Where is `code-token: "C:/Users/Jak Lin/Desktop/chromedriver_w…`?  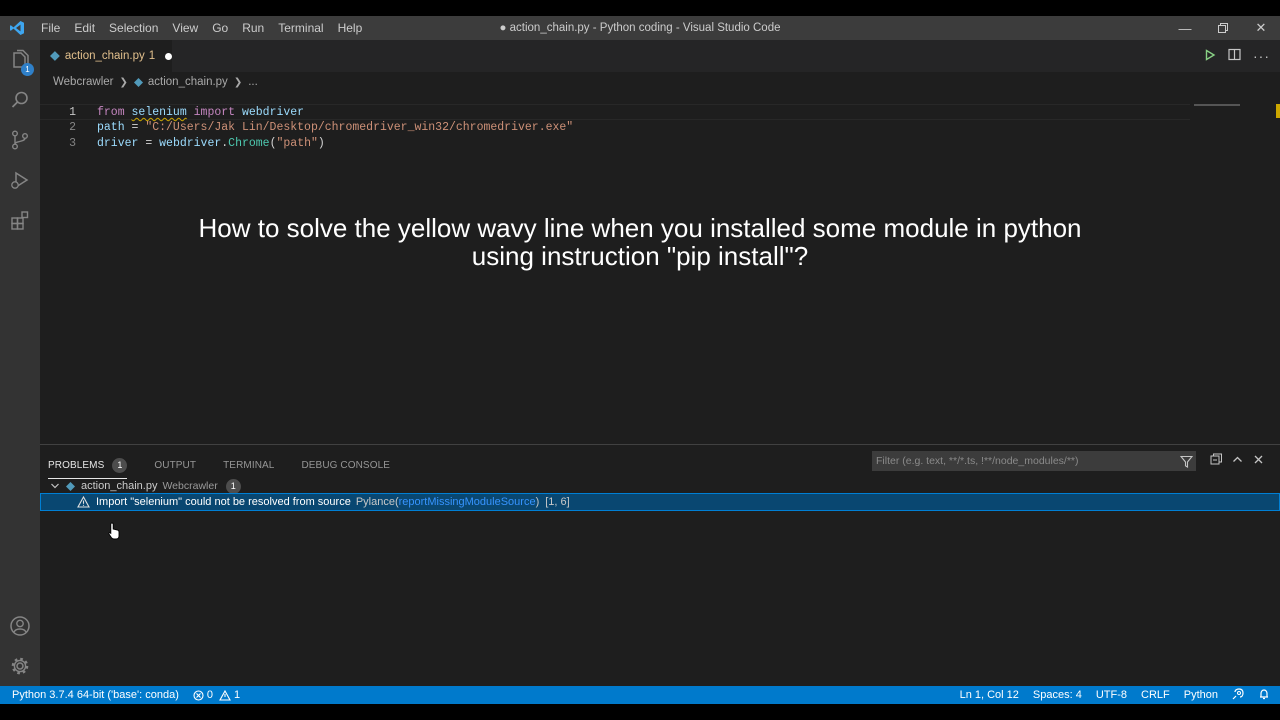 code-token: "C:/Users/Jak Lin/Desktop/chromedriver_w… is located at coordinates (359, 127).